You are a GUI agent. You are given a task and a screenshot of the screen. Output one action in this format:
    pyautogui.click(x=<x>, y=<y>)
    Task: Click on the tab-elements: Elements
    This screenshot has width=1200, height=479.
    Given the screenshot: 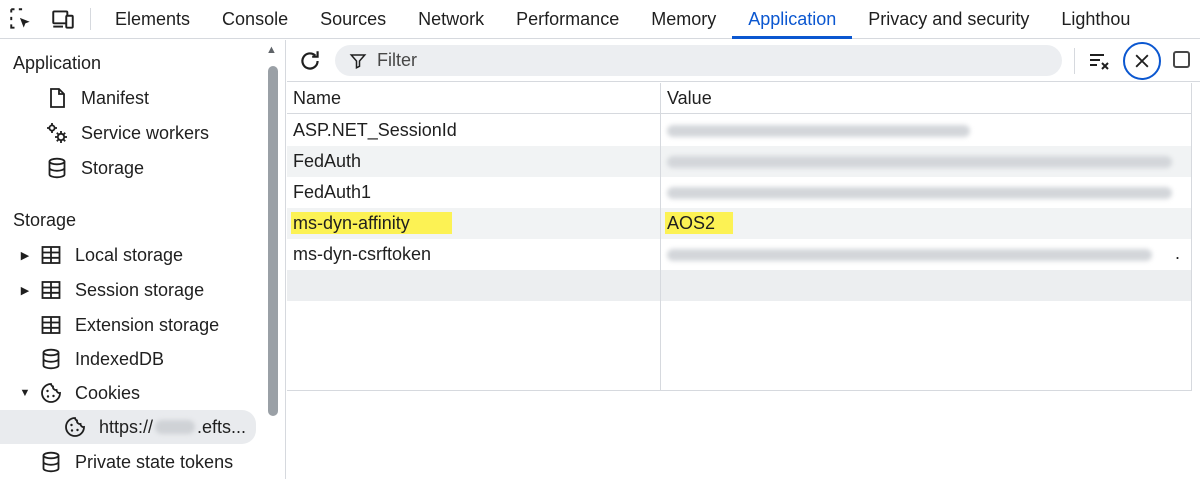 What is the action you would take?
    pyautogui.click(x=152, y=19)
    